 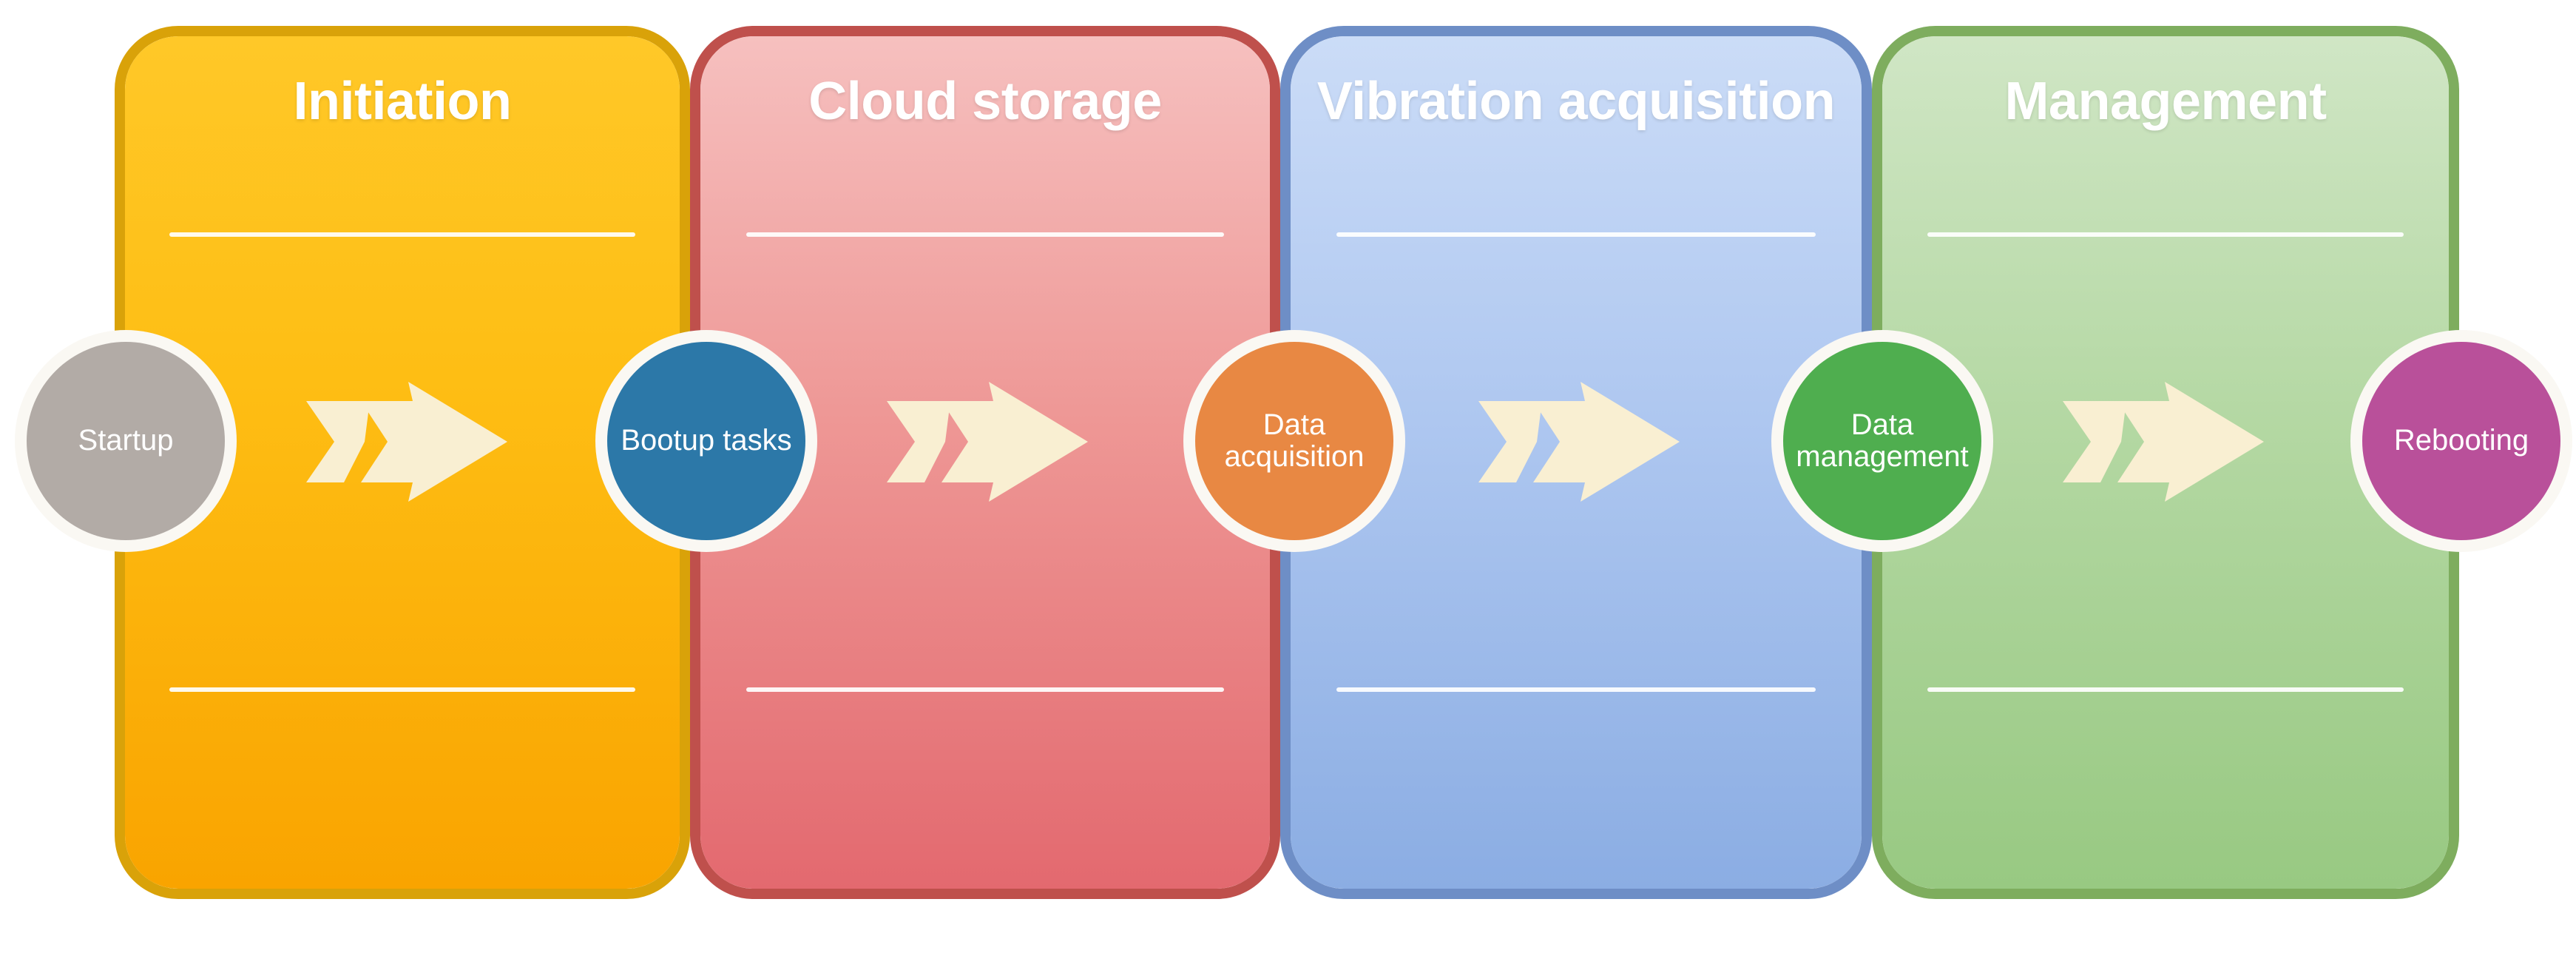 I want to click on node-disc-bootup-tasks: Bootup tasks, so click(x=706, y=441).